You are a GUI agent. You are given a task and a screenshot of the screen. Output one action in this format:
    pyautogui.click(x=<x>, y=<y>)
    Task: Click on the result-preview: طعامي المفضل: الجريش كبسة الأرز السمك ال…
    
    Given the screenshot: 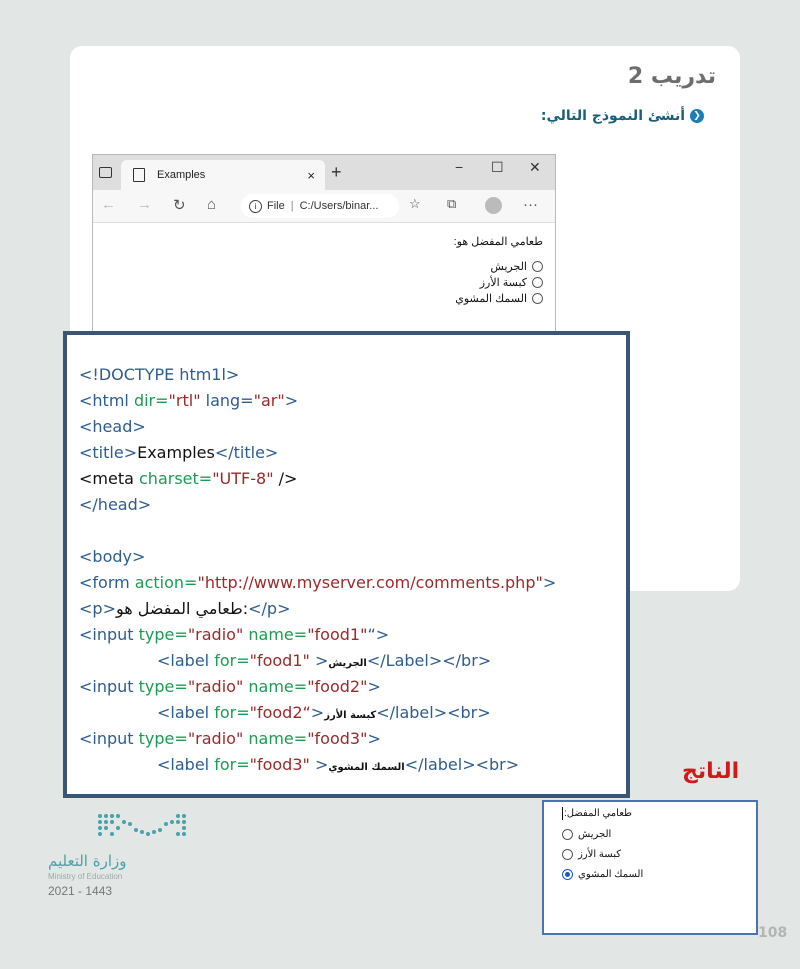 What is the action you would take?
    pyautogui.click(x=650, y=867)
    